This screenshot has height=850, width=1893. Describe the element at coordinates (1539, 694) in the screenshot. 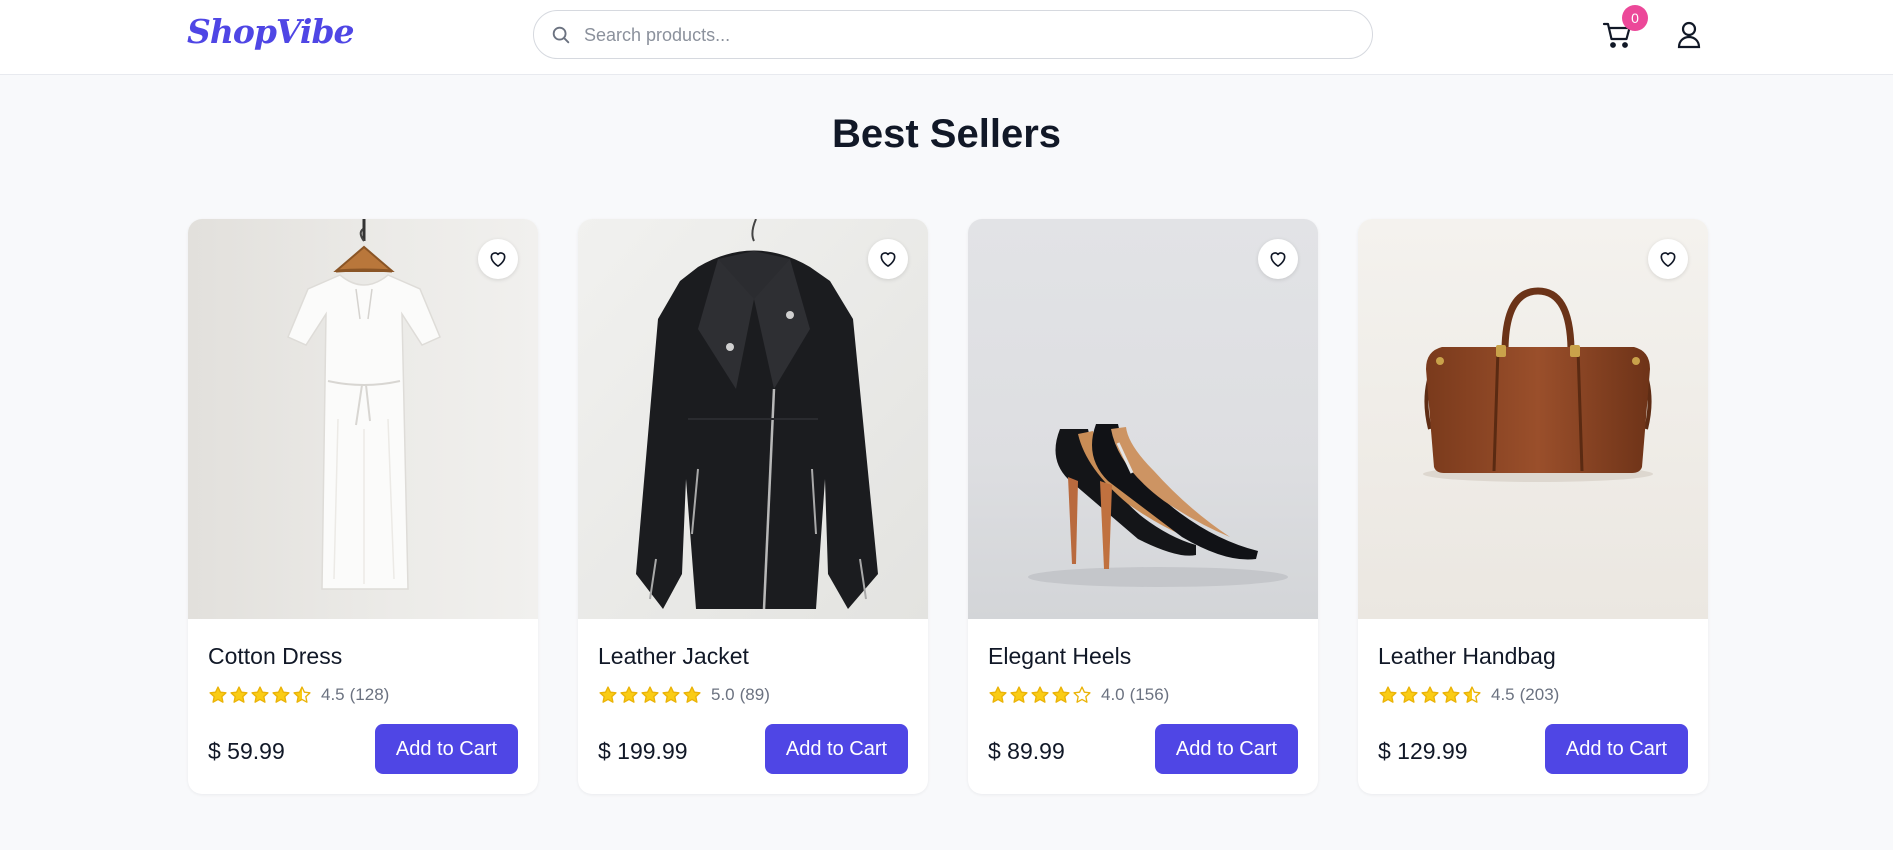

I see `review-count: (203)` at that location.